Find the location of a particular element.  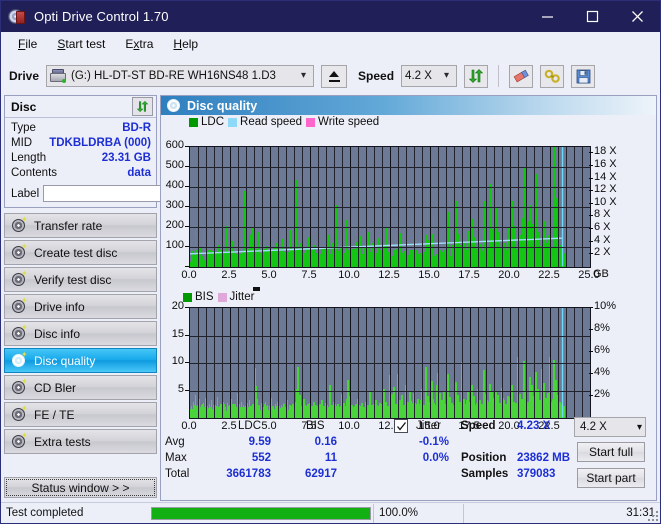

y2-tick-label: 14 X is located at coordinates (605, 176).